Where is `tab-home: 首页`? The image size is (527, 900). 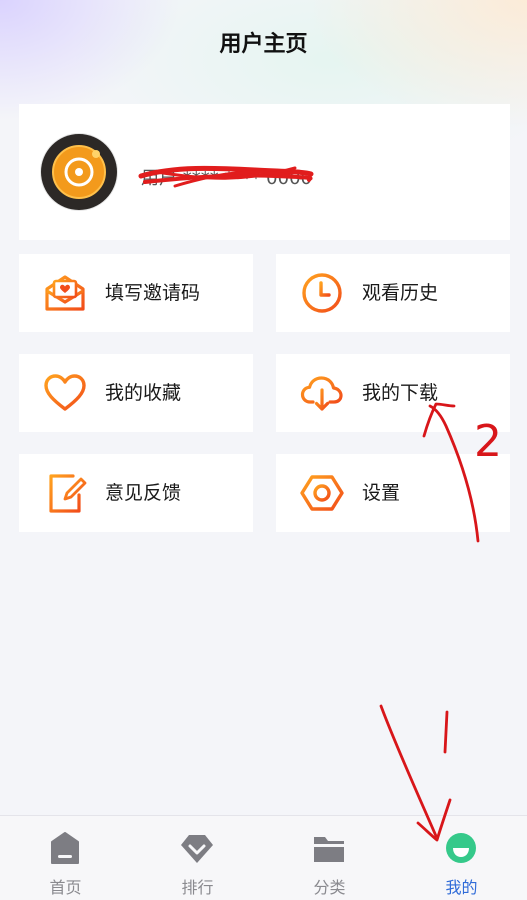
tab-home: 首页 is located at coordinates (65, 858).